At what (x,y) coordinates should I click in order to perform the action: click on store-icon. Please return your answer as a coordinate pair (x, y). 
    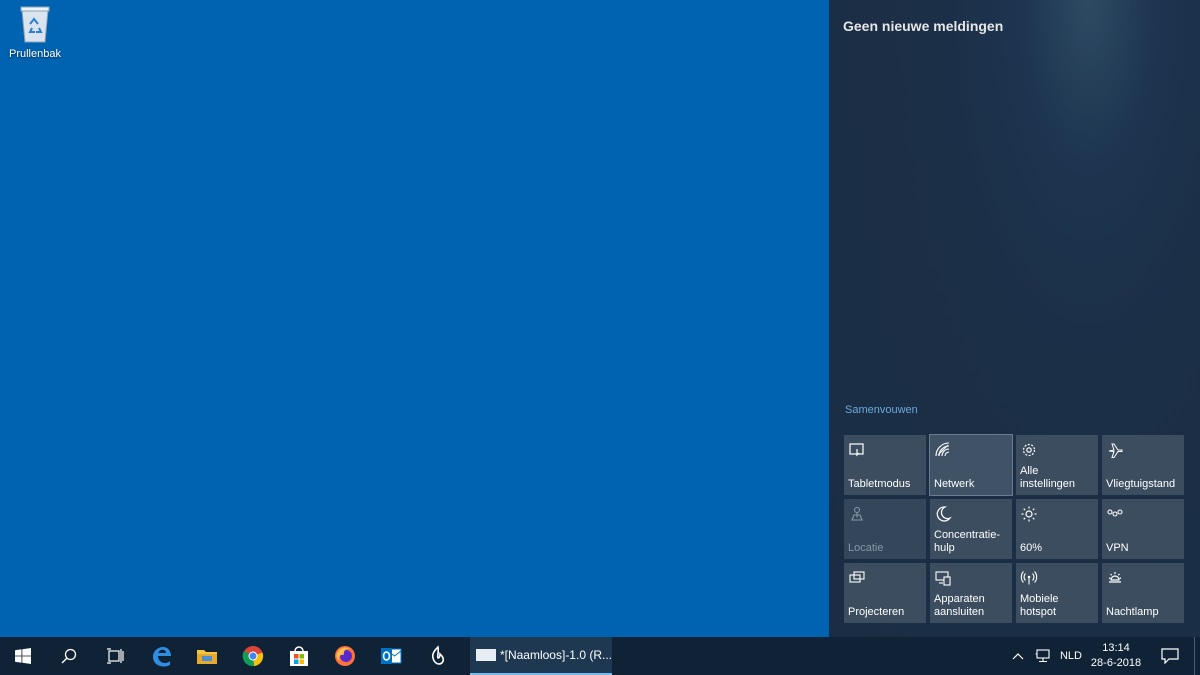
    Looking at the image, I should click on (299, 656).